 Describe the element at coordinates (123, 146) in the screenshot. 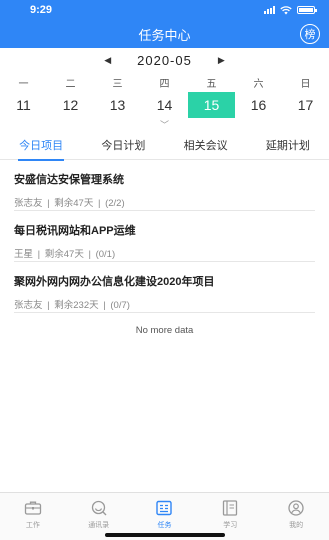

I see `tab-today-plans: 今日计划` at that location.